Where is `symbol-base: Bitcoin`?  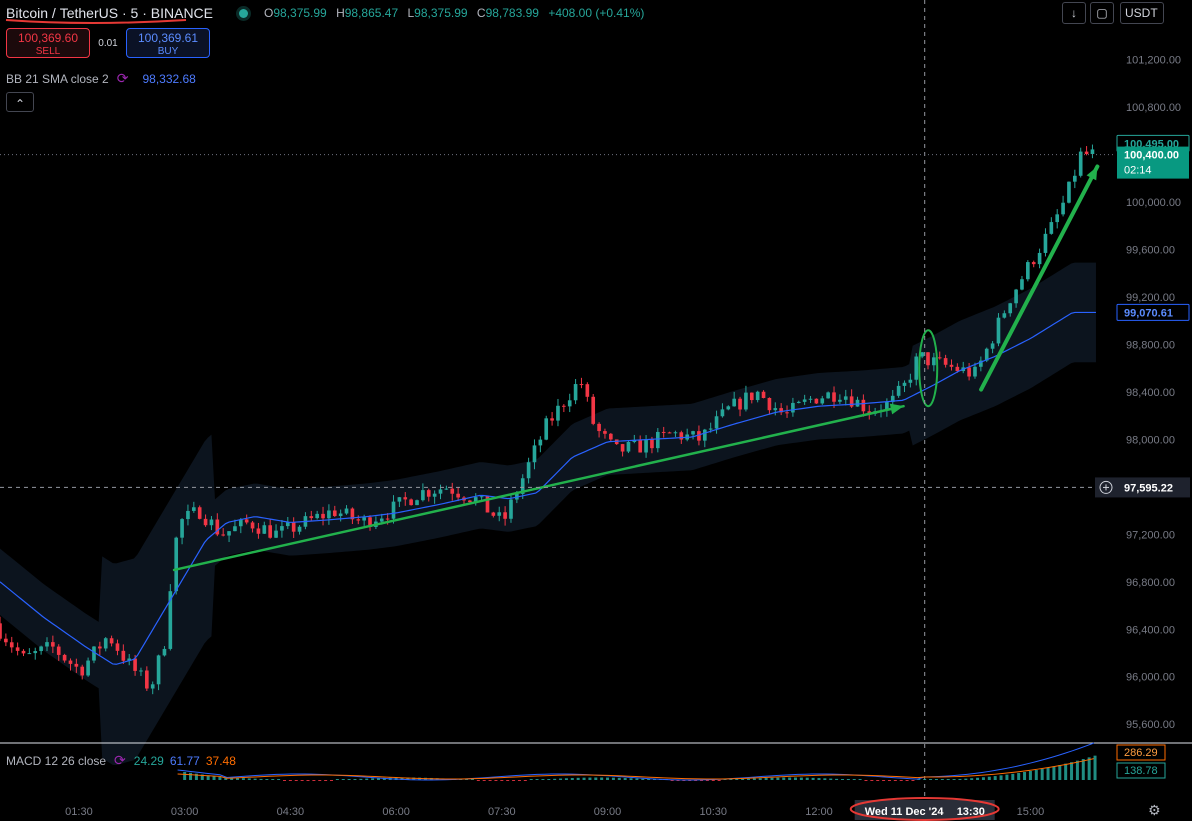
symbol-base: Bitcoin is located at coordinates (27, 13).